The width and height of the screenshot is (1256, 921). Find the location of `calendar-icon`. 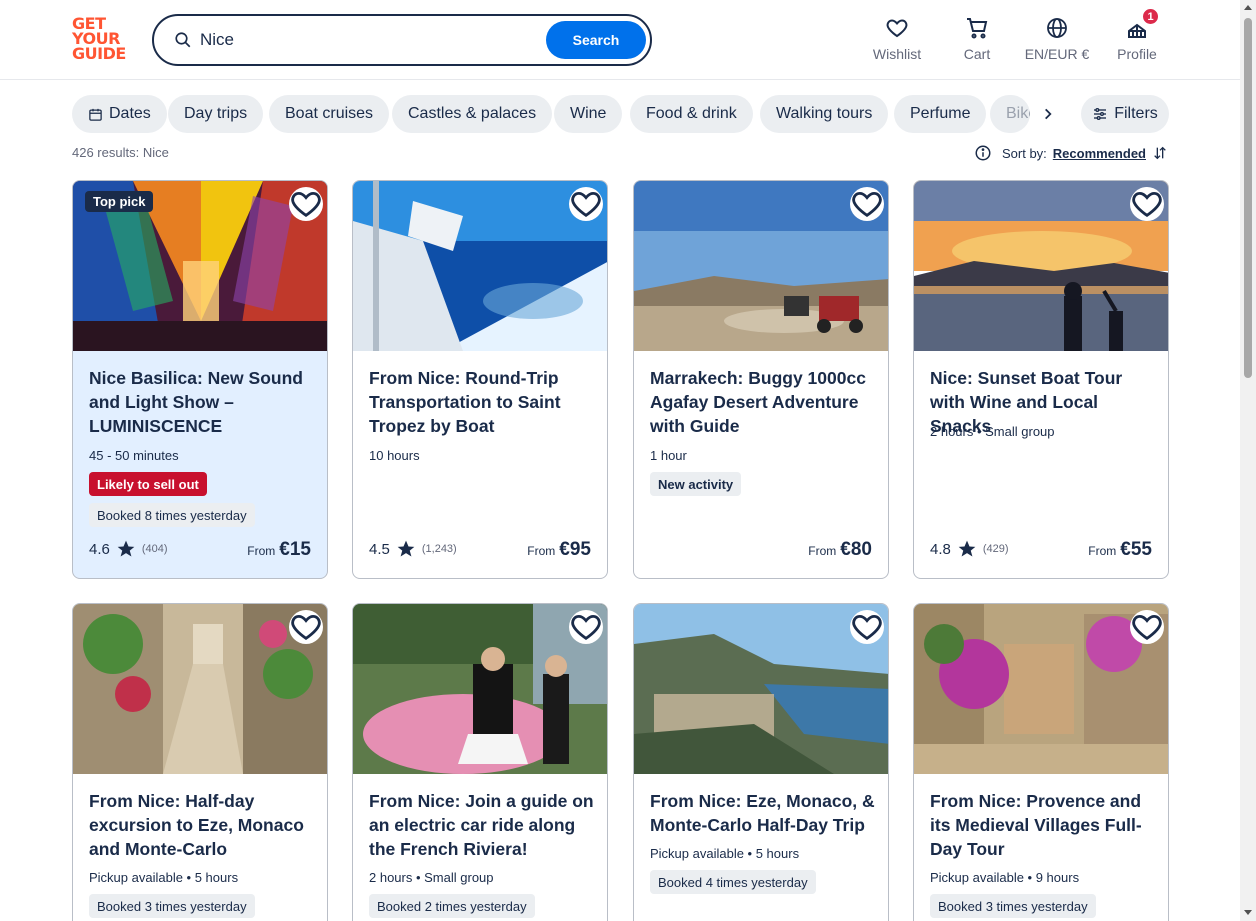

calendar-icon is located at coordinates (95, 114).